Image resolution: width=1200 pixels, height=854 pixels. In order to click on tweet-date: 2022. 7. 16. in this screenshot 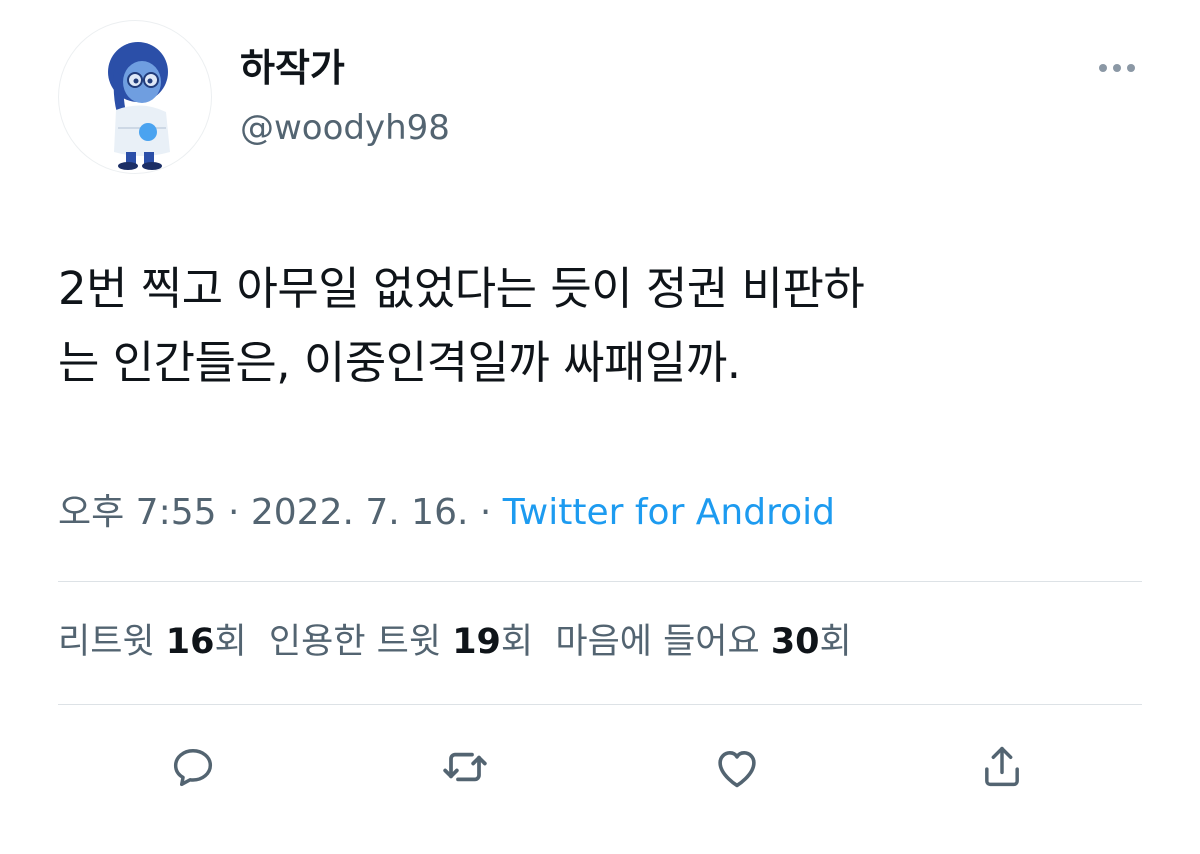, I will do `click(360, 512)`.